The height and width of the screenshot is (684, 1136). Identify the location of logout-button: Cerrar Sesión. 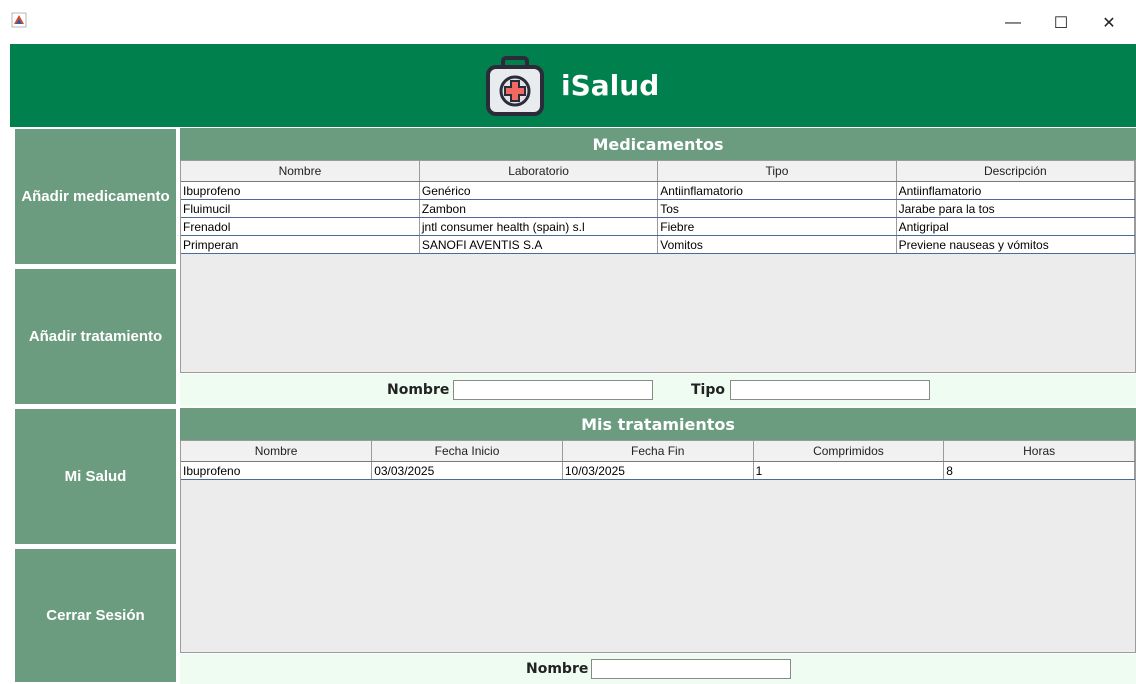
(95, 615).